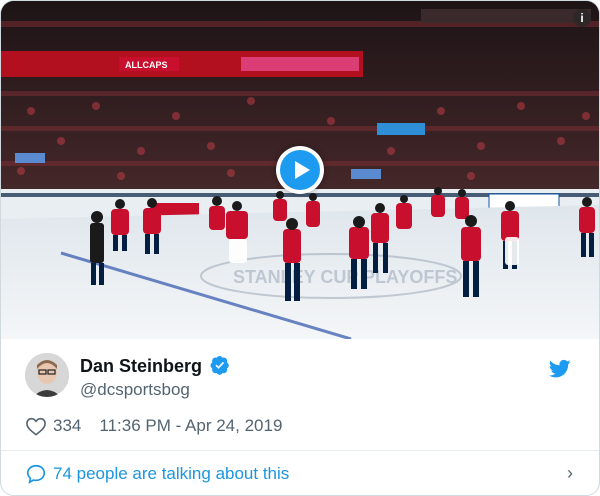 This screenshot has height=496, width=600. I want to click on avatar-portrait, so click(47, 375).